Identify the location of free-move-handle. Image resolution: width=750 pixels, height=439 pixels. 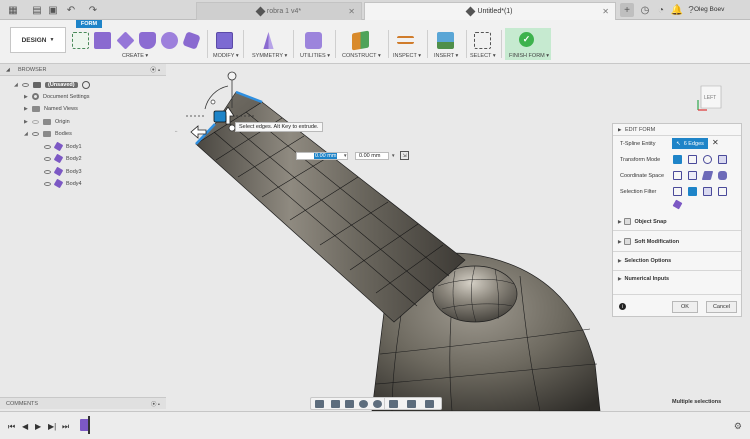
(220, 116).